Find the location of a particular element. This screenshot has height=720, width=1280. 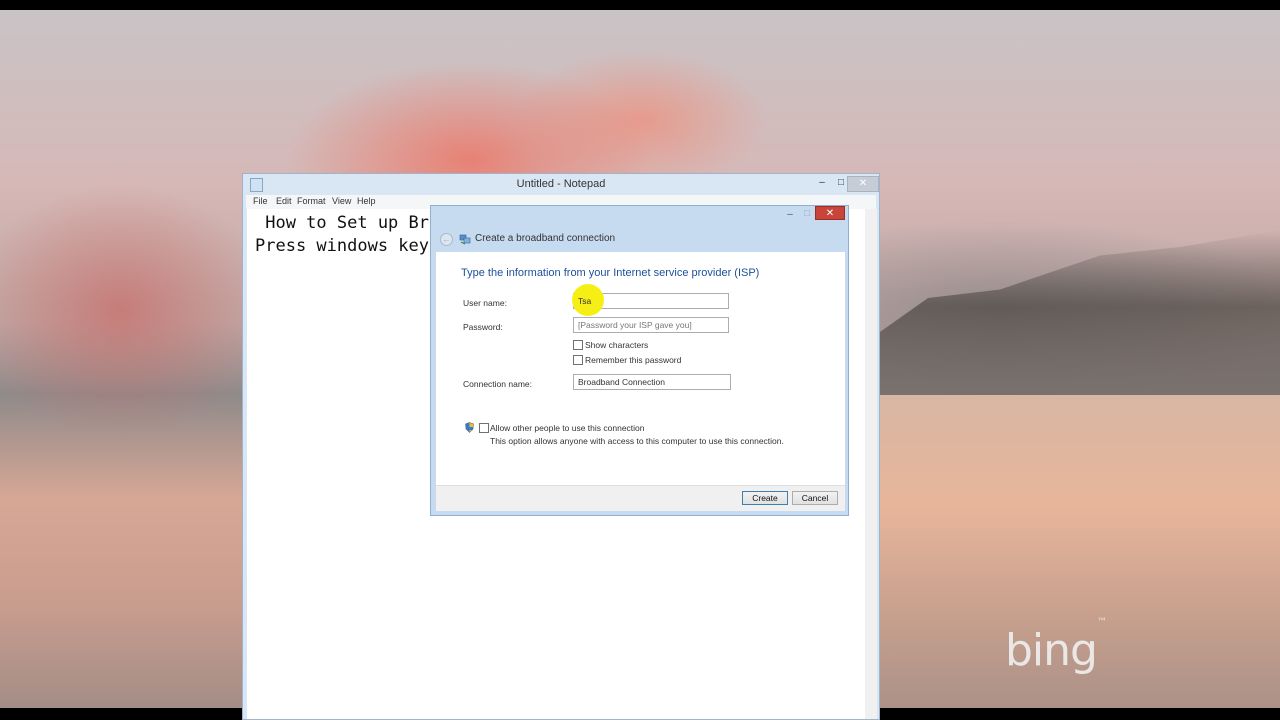

menu-edit: Edit is located at coordinates (284, 201).